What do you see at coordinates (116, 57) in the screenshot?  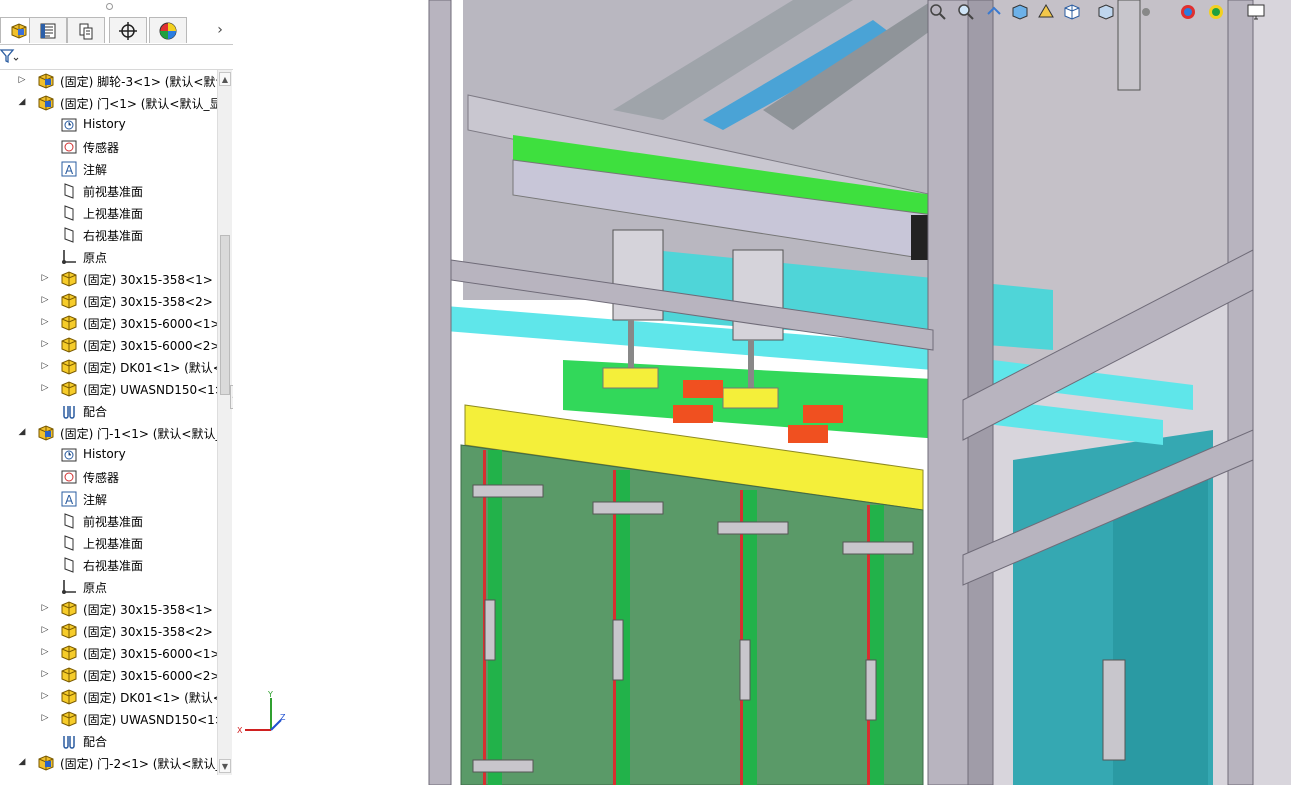 I see `tree-filter` at bounding box center [116, 57].